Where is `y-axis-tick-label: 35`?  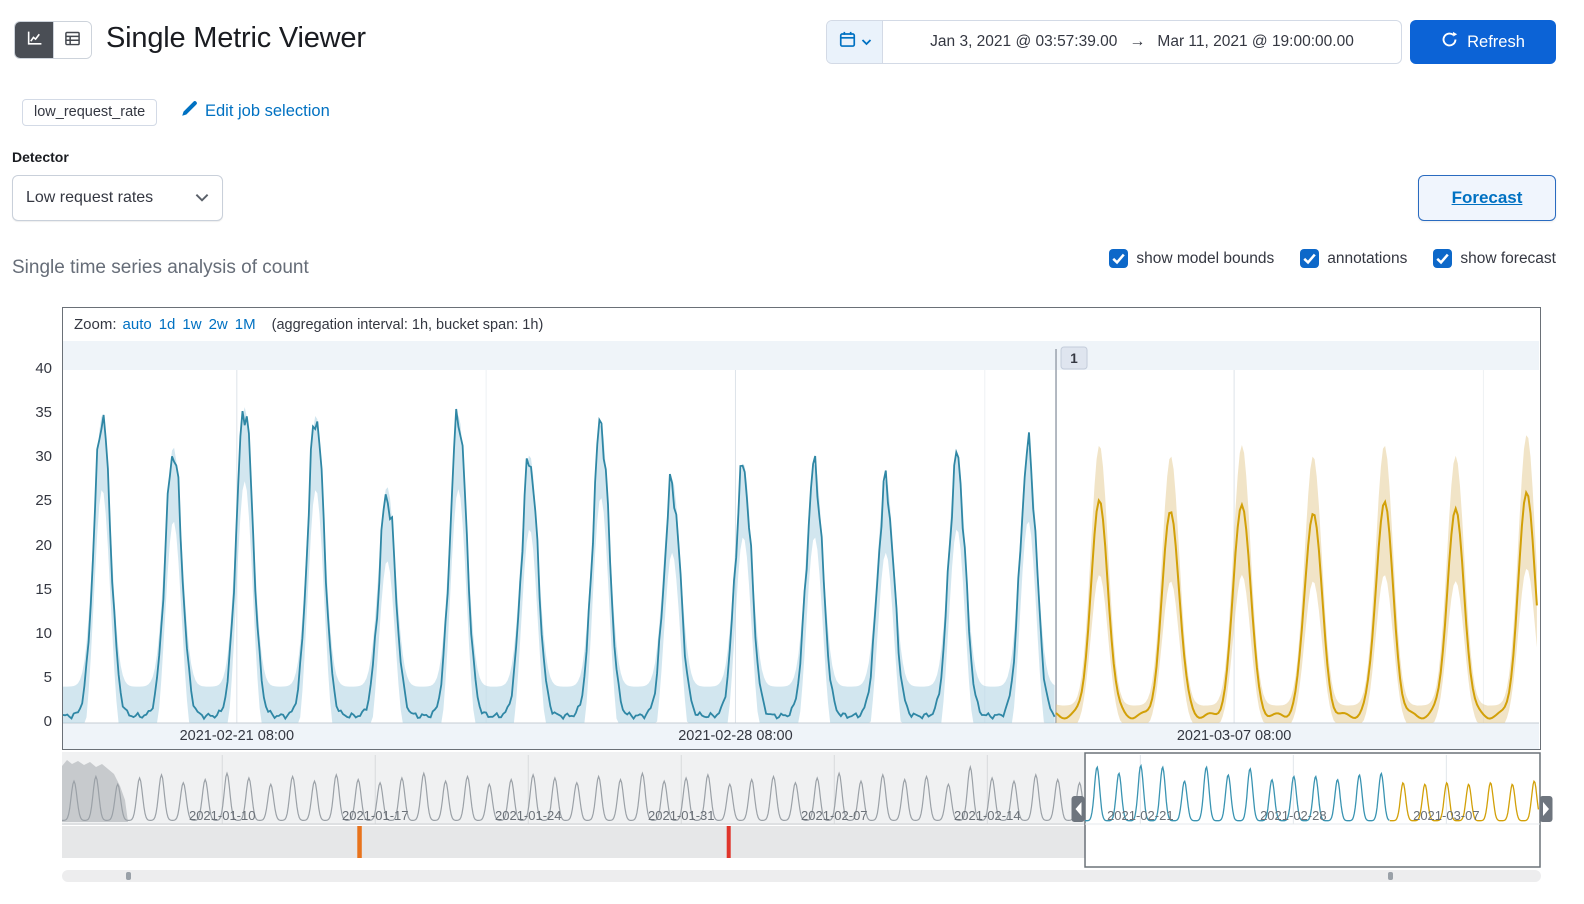
y-axis-tick-label: 35 is located at coordinates (43, 413).